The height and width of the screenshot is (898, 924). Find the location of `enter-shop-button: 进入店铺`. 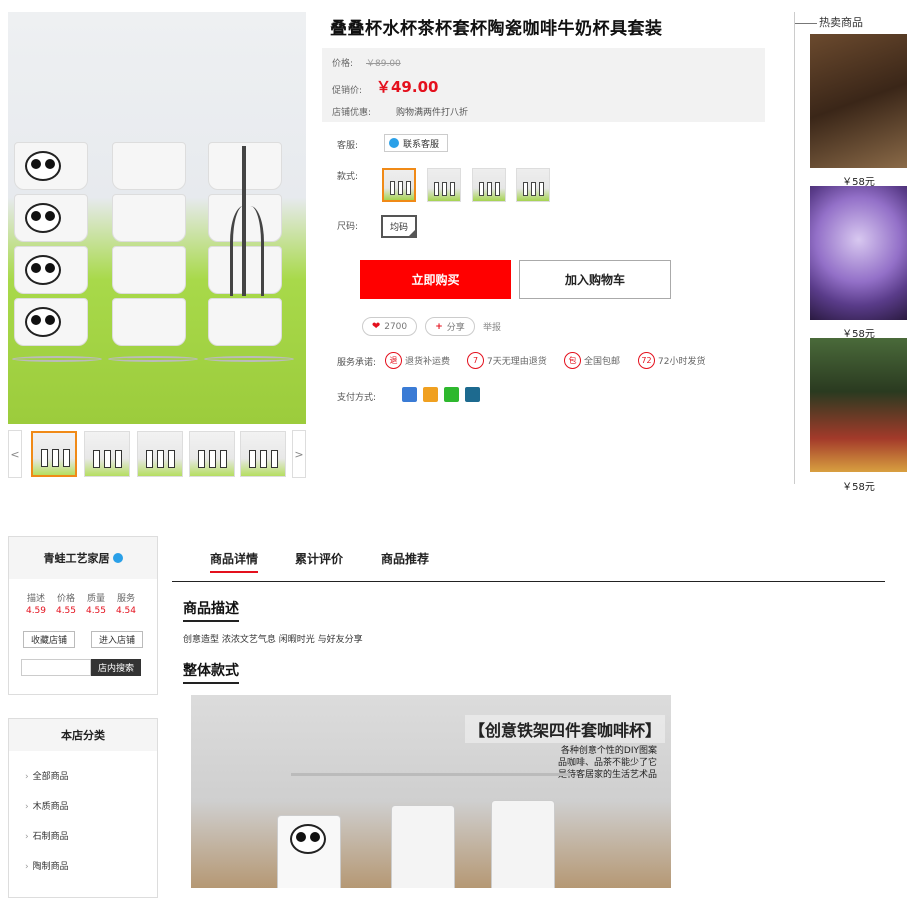

enter-shop-button: 进入店铺 is located at coordinates (117, 639).